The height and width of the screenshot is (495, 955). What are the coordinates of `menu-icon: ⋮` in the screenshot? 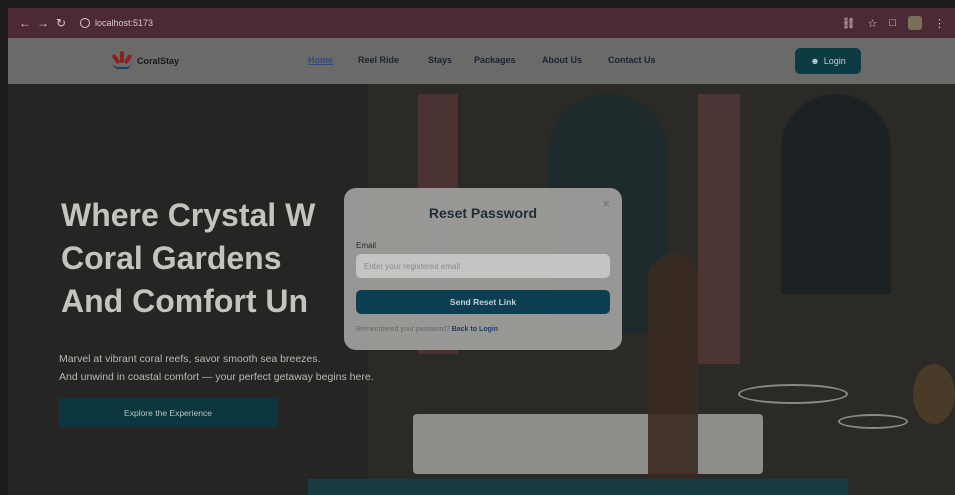 It's located at (939, 23).